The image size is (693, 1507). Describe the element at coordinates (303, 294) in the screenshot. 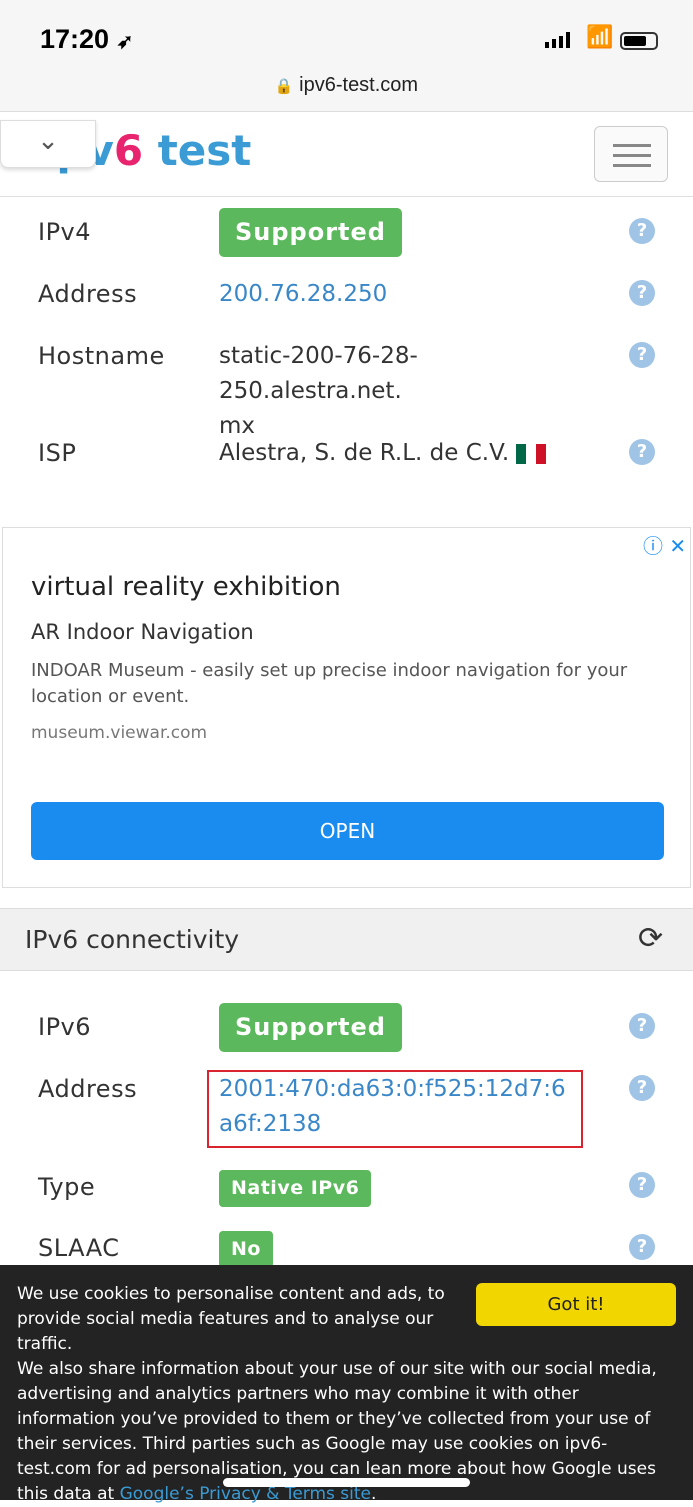

I see `ipv4-address: 200.76.28.250` at that location.